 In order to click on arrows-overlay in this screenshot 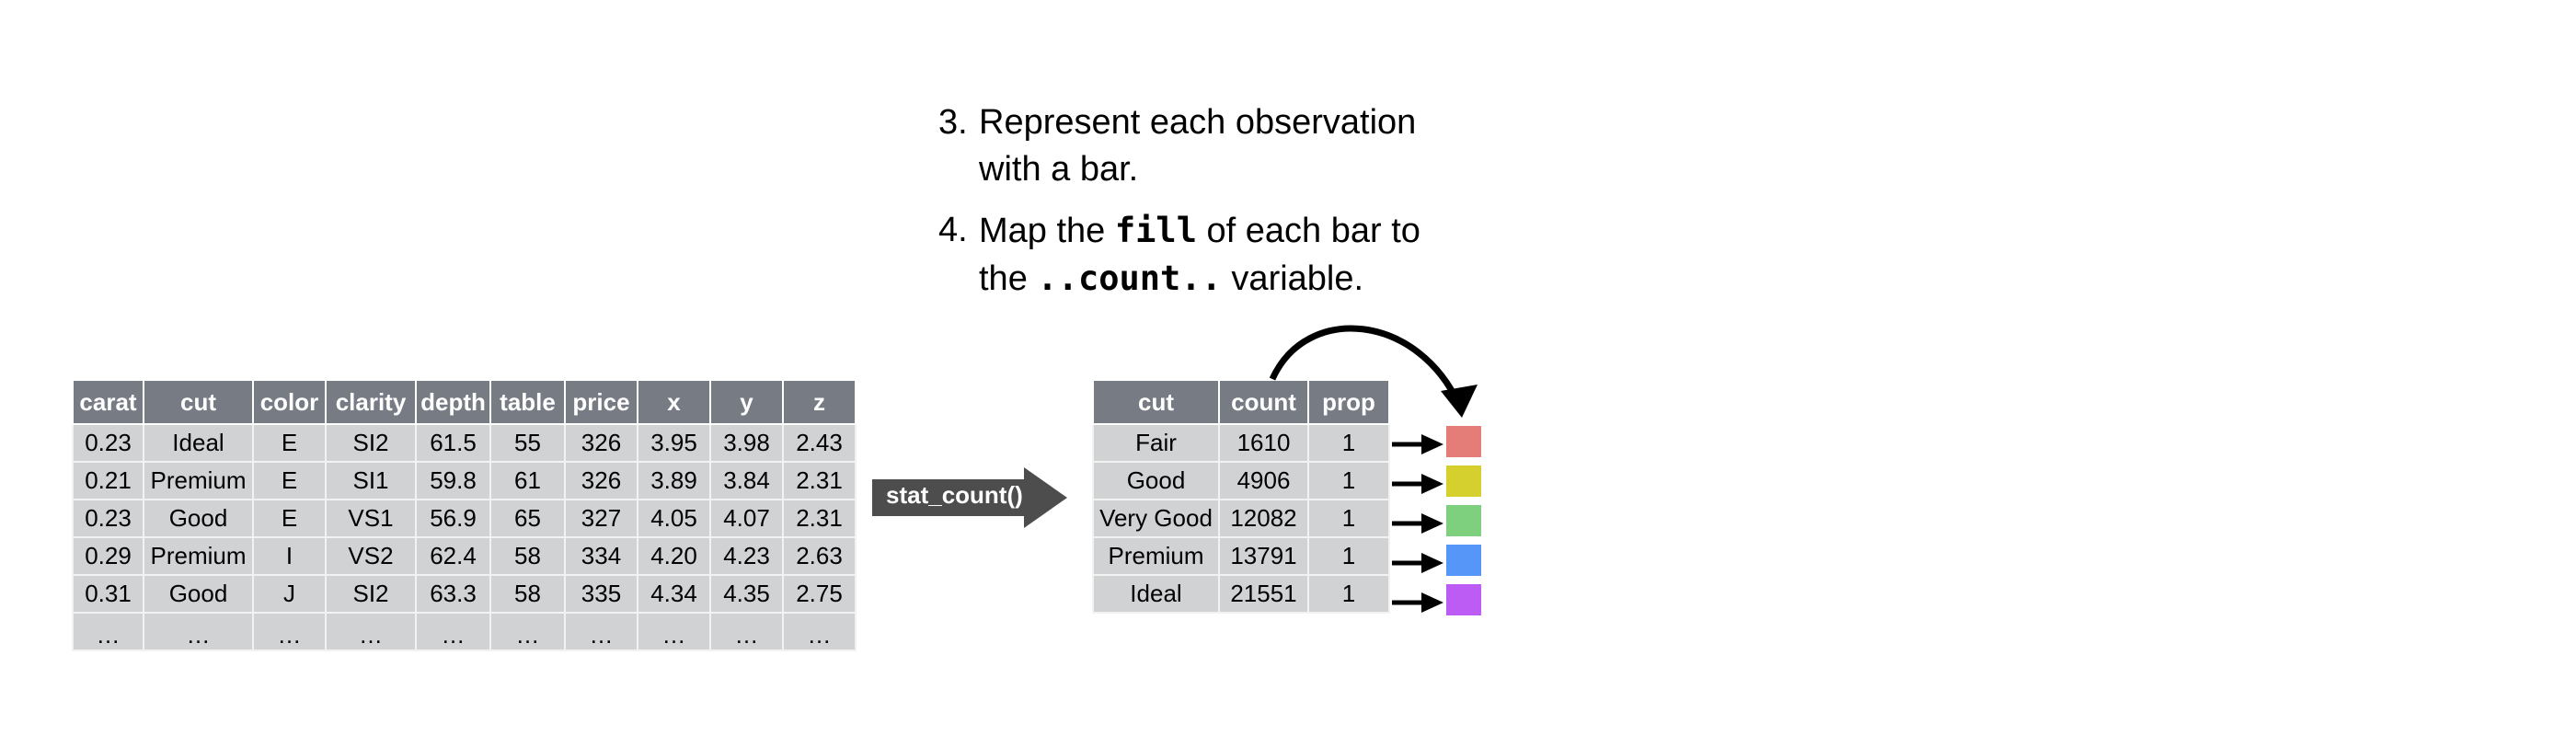, I will do `click(1373, 469)`.